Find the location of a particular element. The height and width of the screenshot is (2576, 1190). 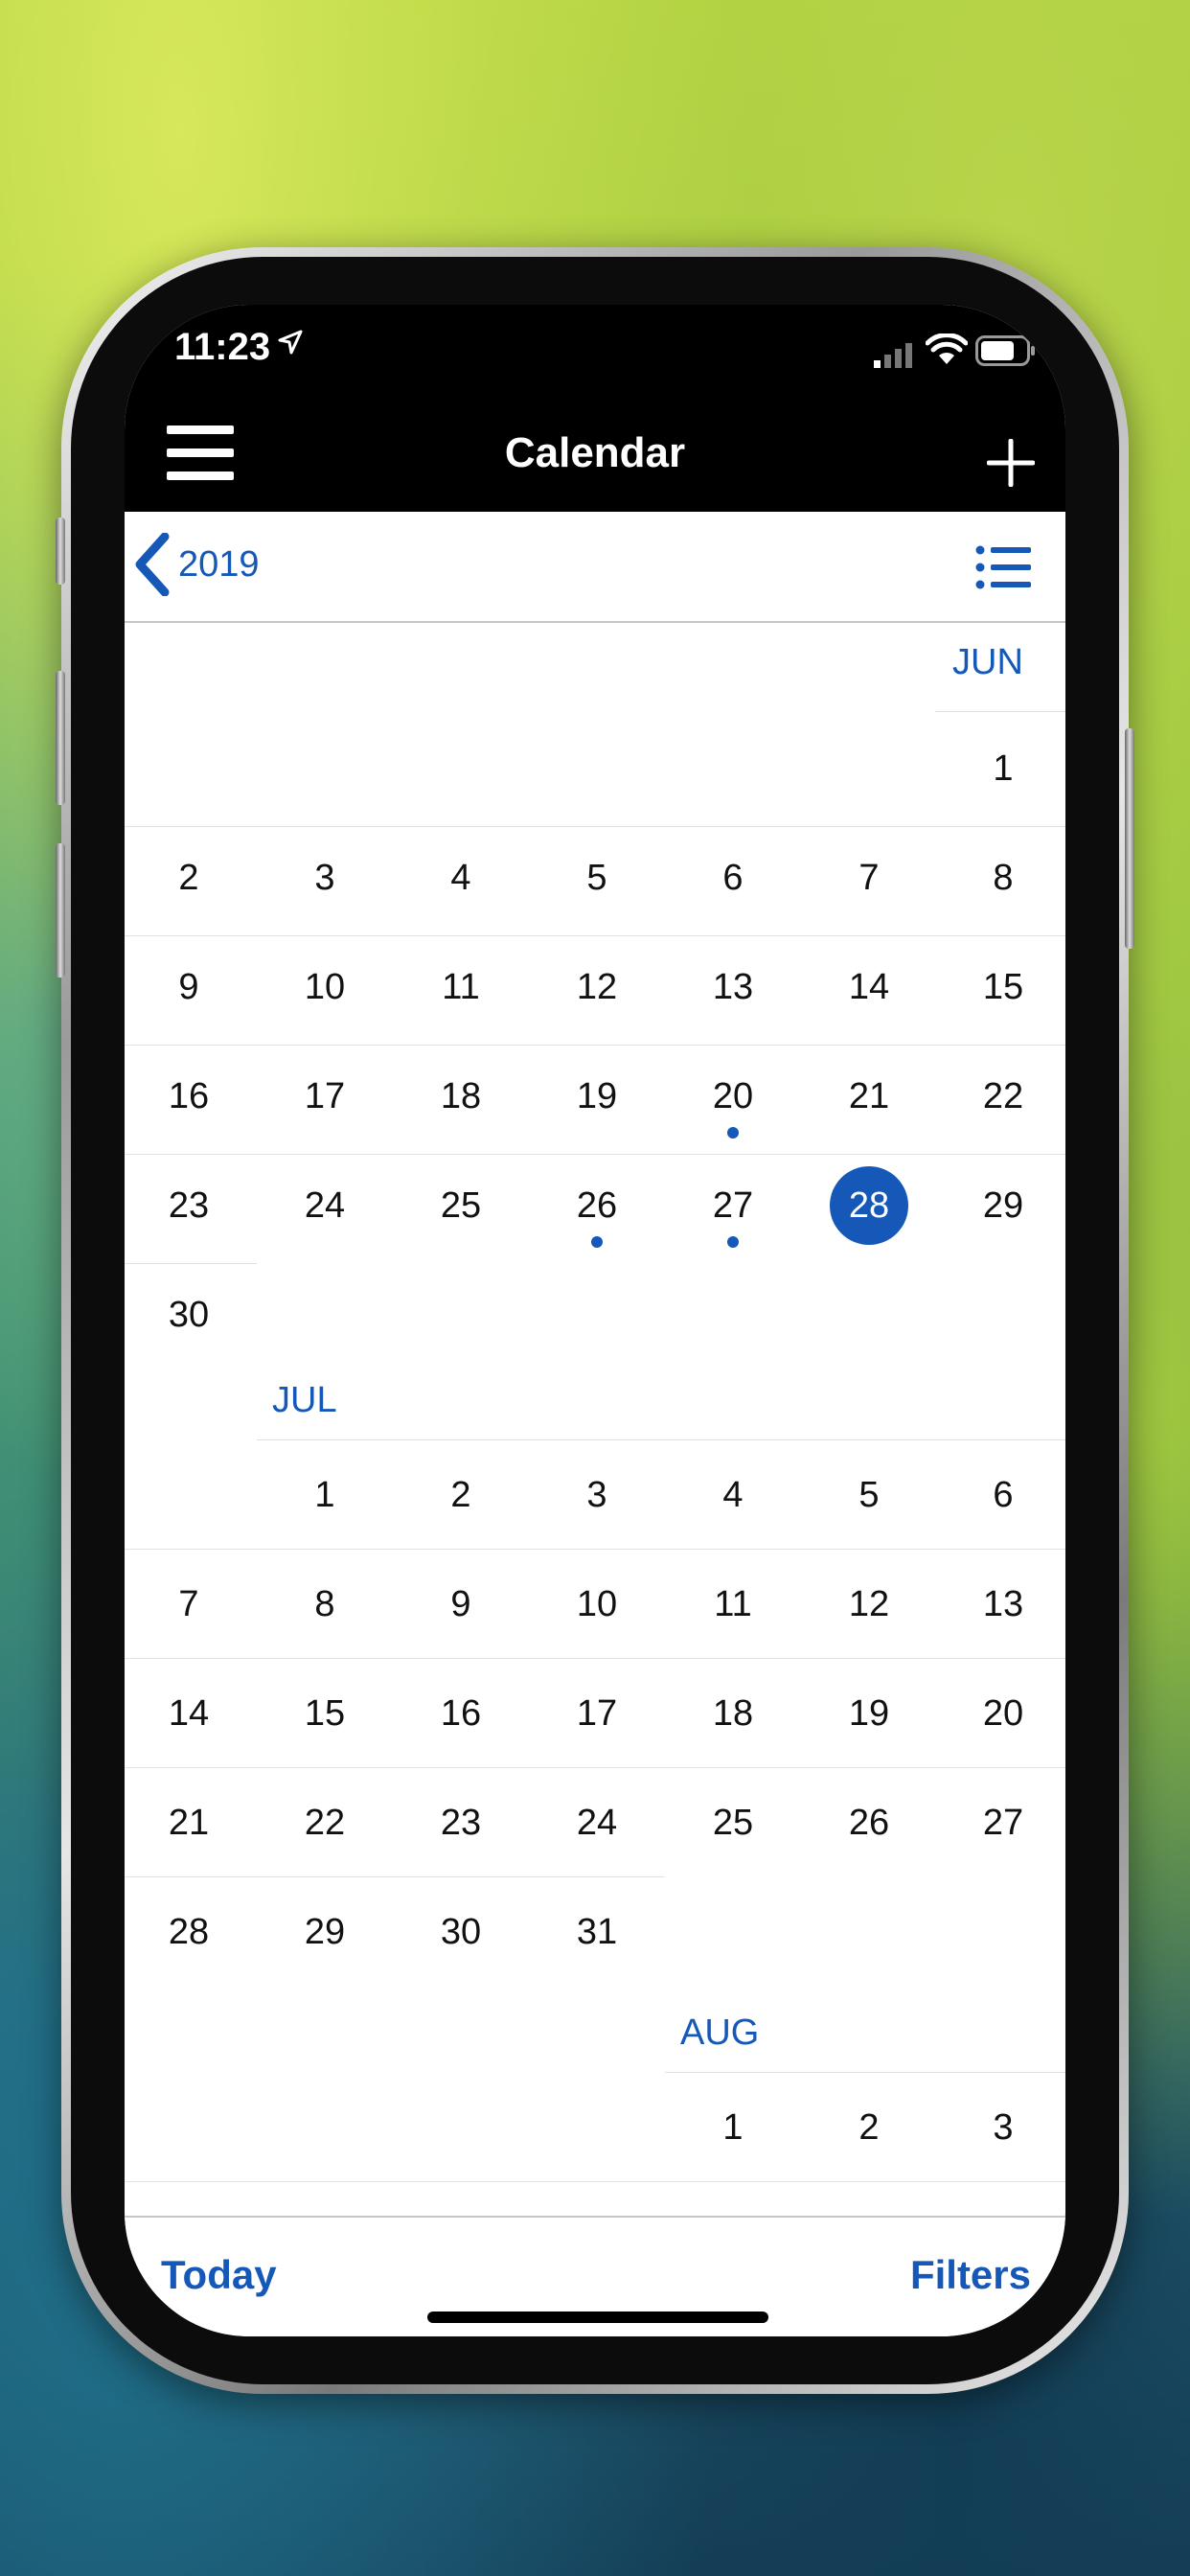

add-event-icon is located at coordinates (1011, 463).